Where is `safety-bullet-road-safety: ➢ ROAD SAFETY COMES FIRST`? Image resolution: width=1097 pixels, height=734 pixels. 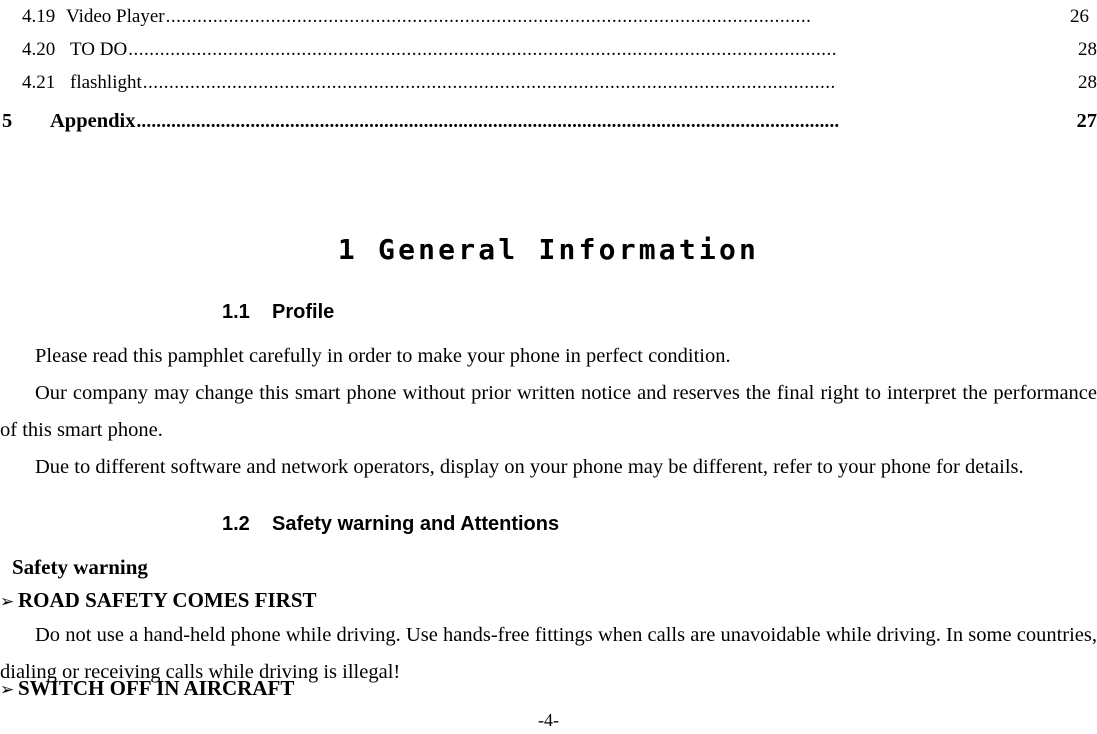 safety-bullet-road-safety: ➢ ROAD SAFETY COMES FIRST is located at coordinates (158, 601).